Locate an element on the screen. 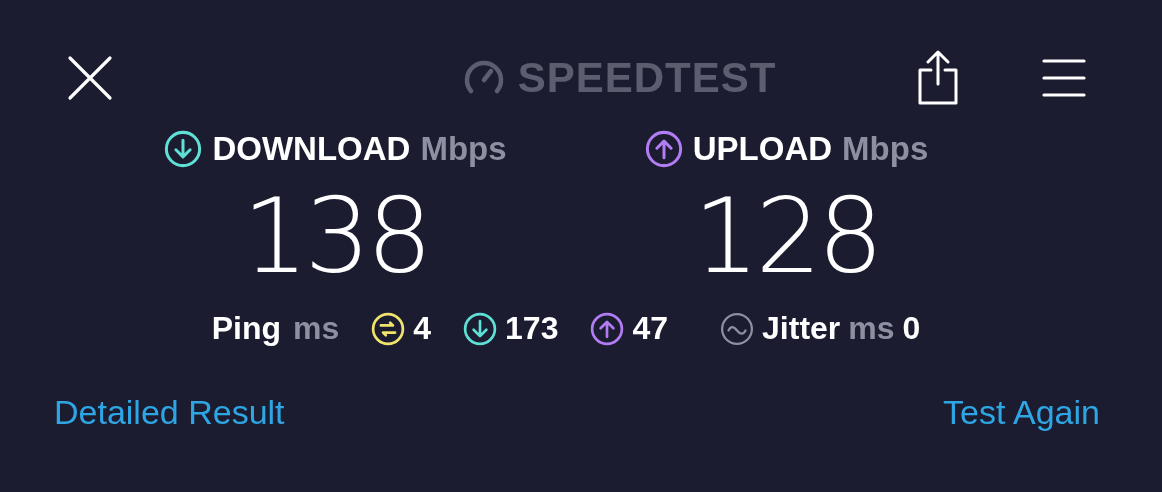 This screenshot has height=492, width=1162. speed-value: 128 is located at coordinates (786, 236).